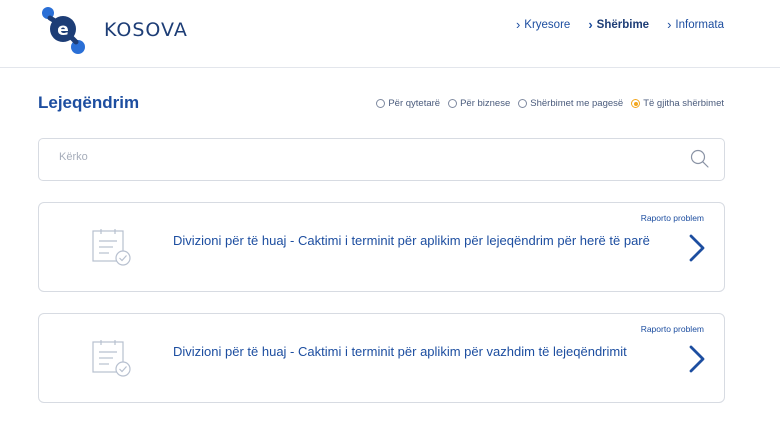 The height and width of the screenshot is (439, 780). Describe the element at coordinates (89, 102) in the screenshot. I see `page-title: Lejeqëndrim` at that location.